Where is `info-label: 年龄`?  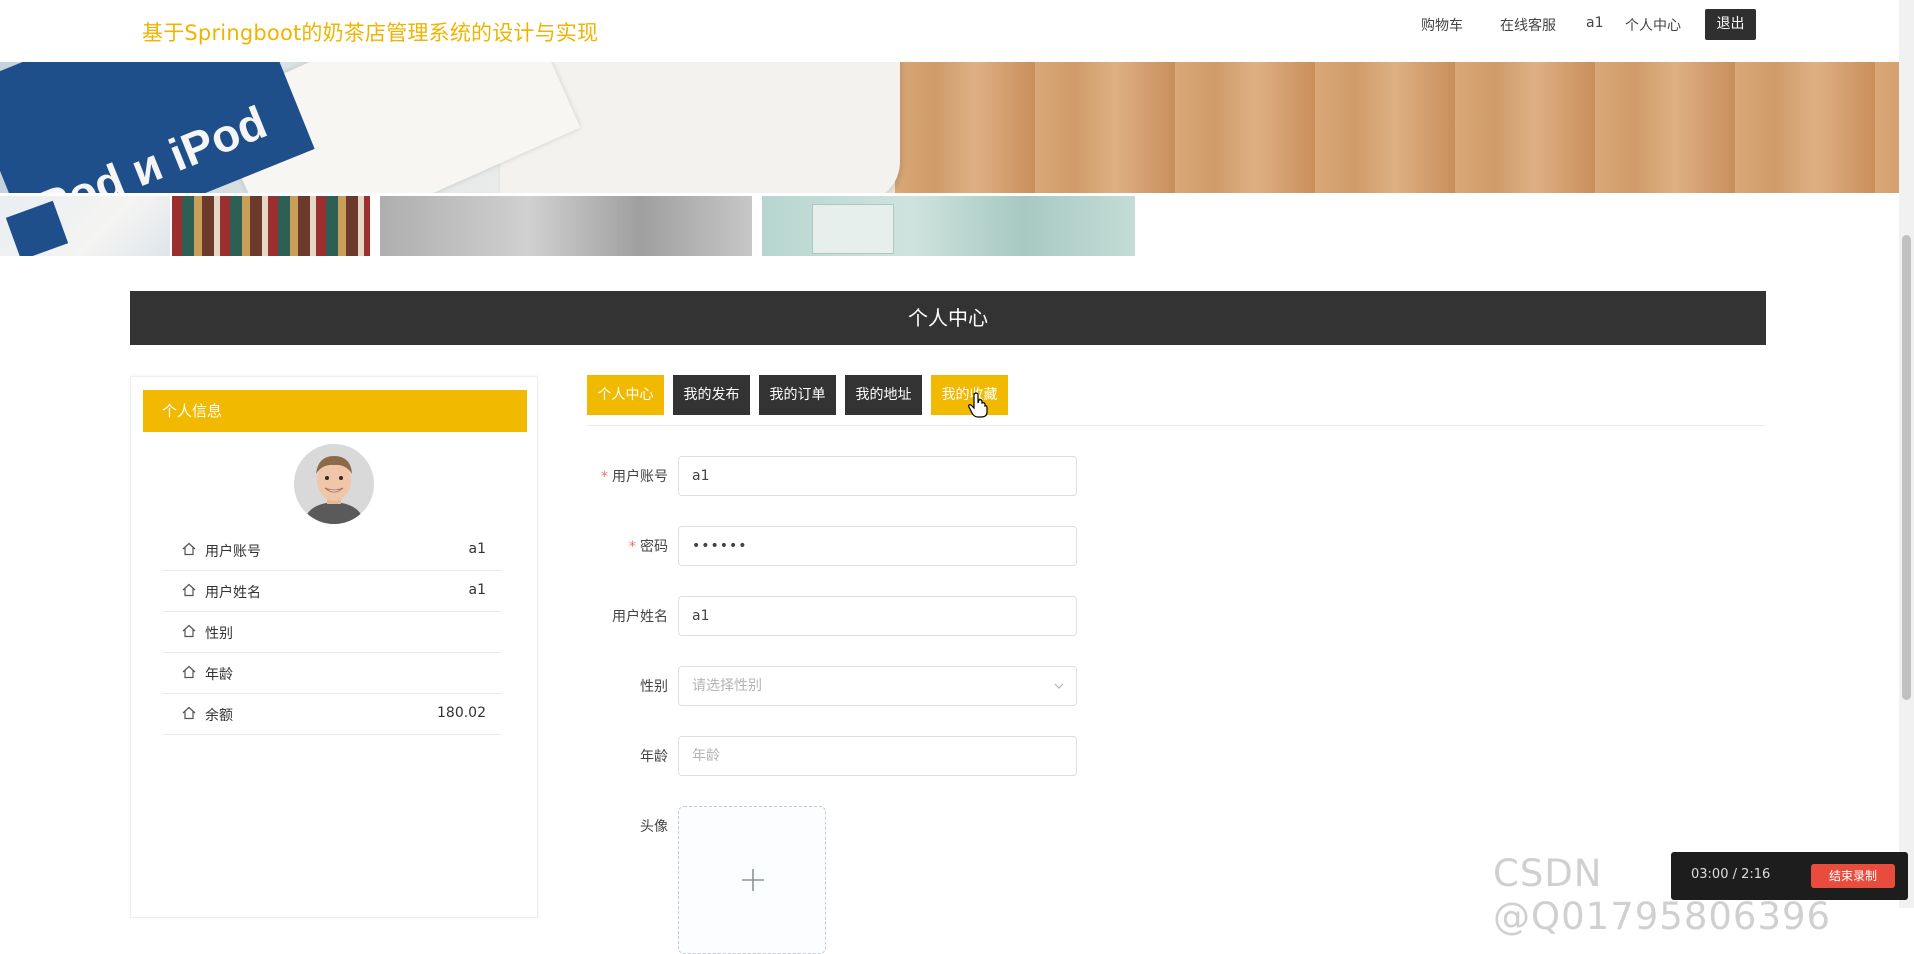
info-label: 年龄 is located at coordinates (219, 675).